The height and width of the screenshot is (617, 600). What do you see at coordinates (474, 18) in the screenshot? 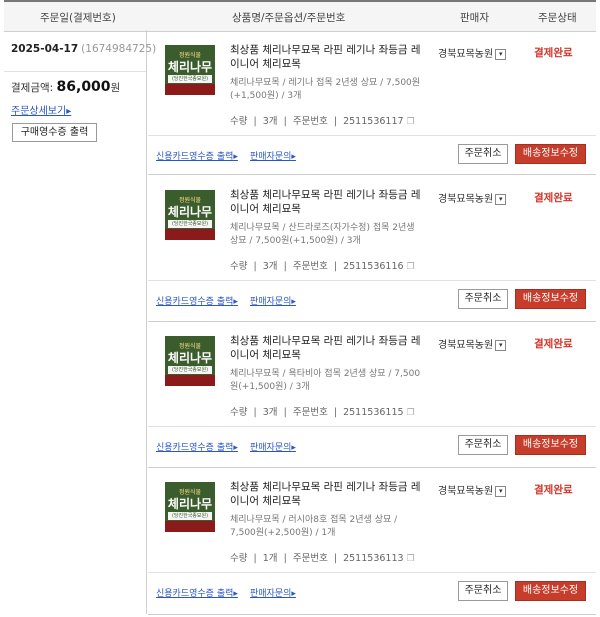
I see `col-seller: 판매자` at bounding box center [474, 18].